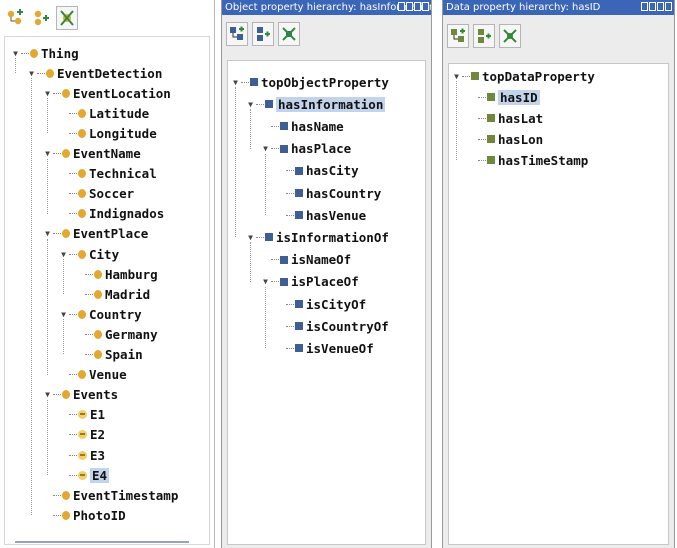  Describe the element at coordinates (95, 234) in the screenshot. I see `class-tree-node: ▼ EventPlace` at that location.